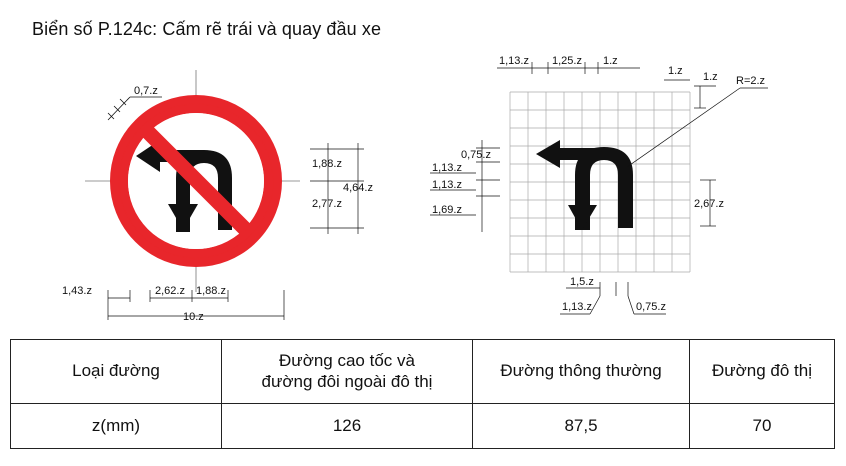 This screenshot has width=846, height=466. Describe the element at coordinates (567, 61) in the screenshot. I see `dim-top-2: 1,25.z` at that location.